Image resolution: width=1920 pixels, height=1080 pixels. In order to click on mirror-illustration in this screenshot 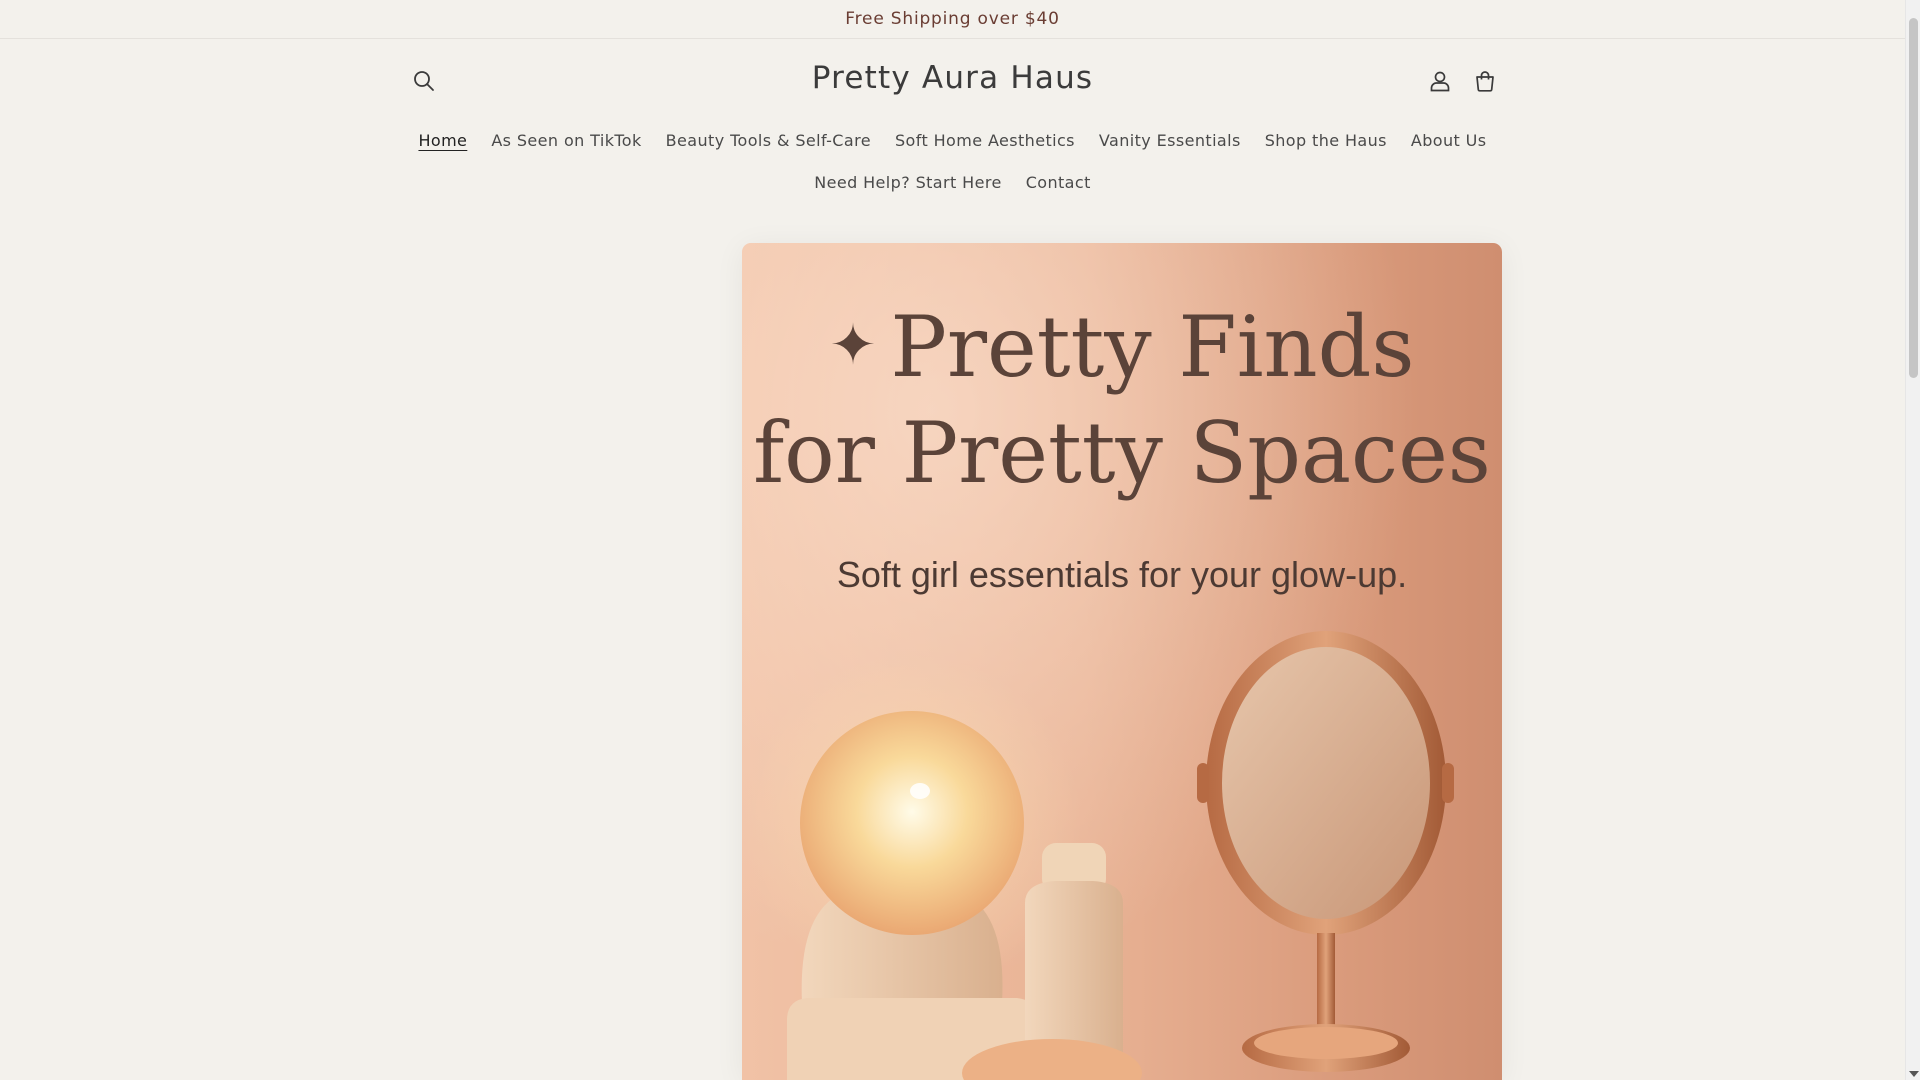, I will do `click(1325, 851)`.